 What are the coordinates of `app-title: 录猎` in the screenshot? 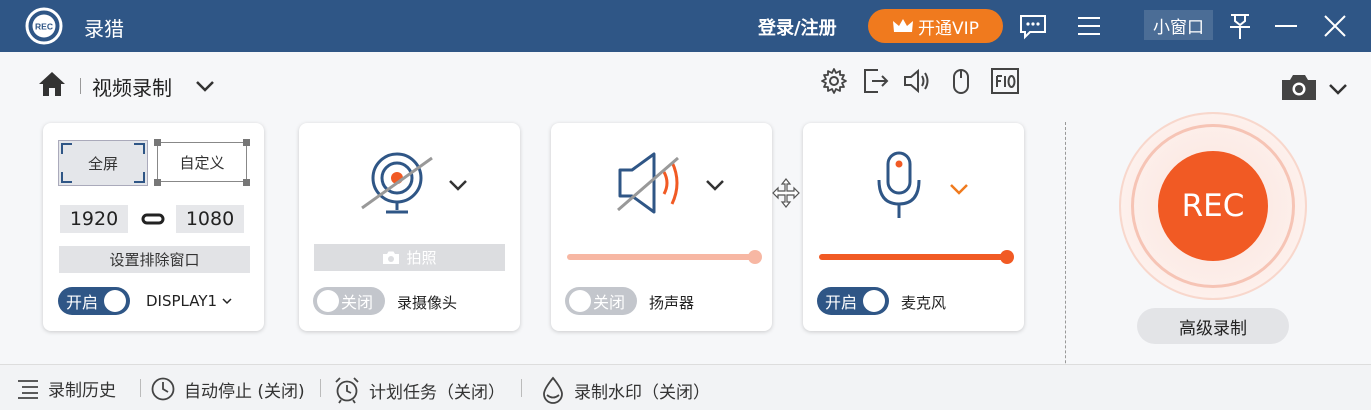 It's located at (104, 29).